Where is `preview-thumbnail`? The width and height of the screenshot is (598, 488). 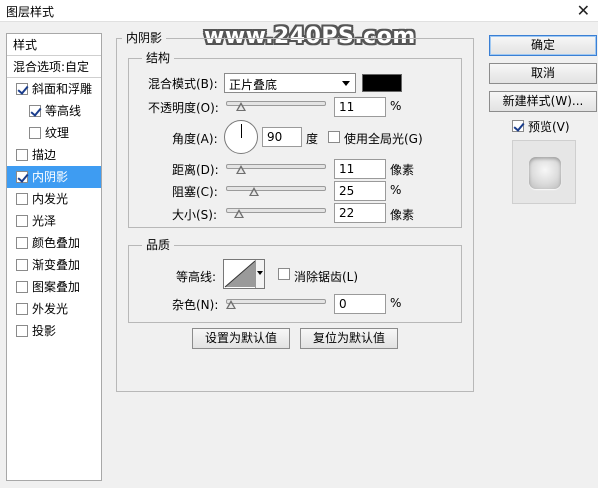
preview-thumbnail is located at coordinates (545, 173).